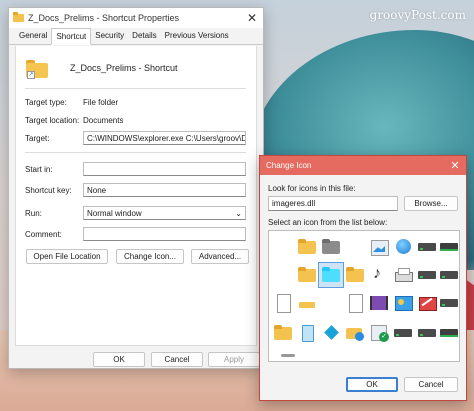 This screenshot has height=411, width=474. What do you see at coordinates (379, 275) in the screenshot?
I see `music-icon` at bounding box center [379, 275].